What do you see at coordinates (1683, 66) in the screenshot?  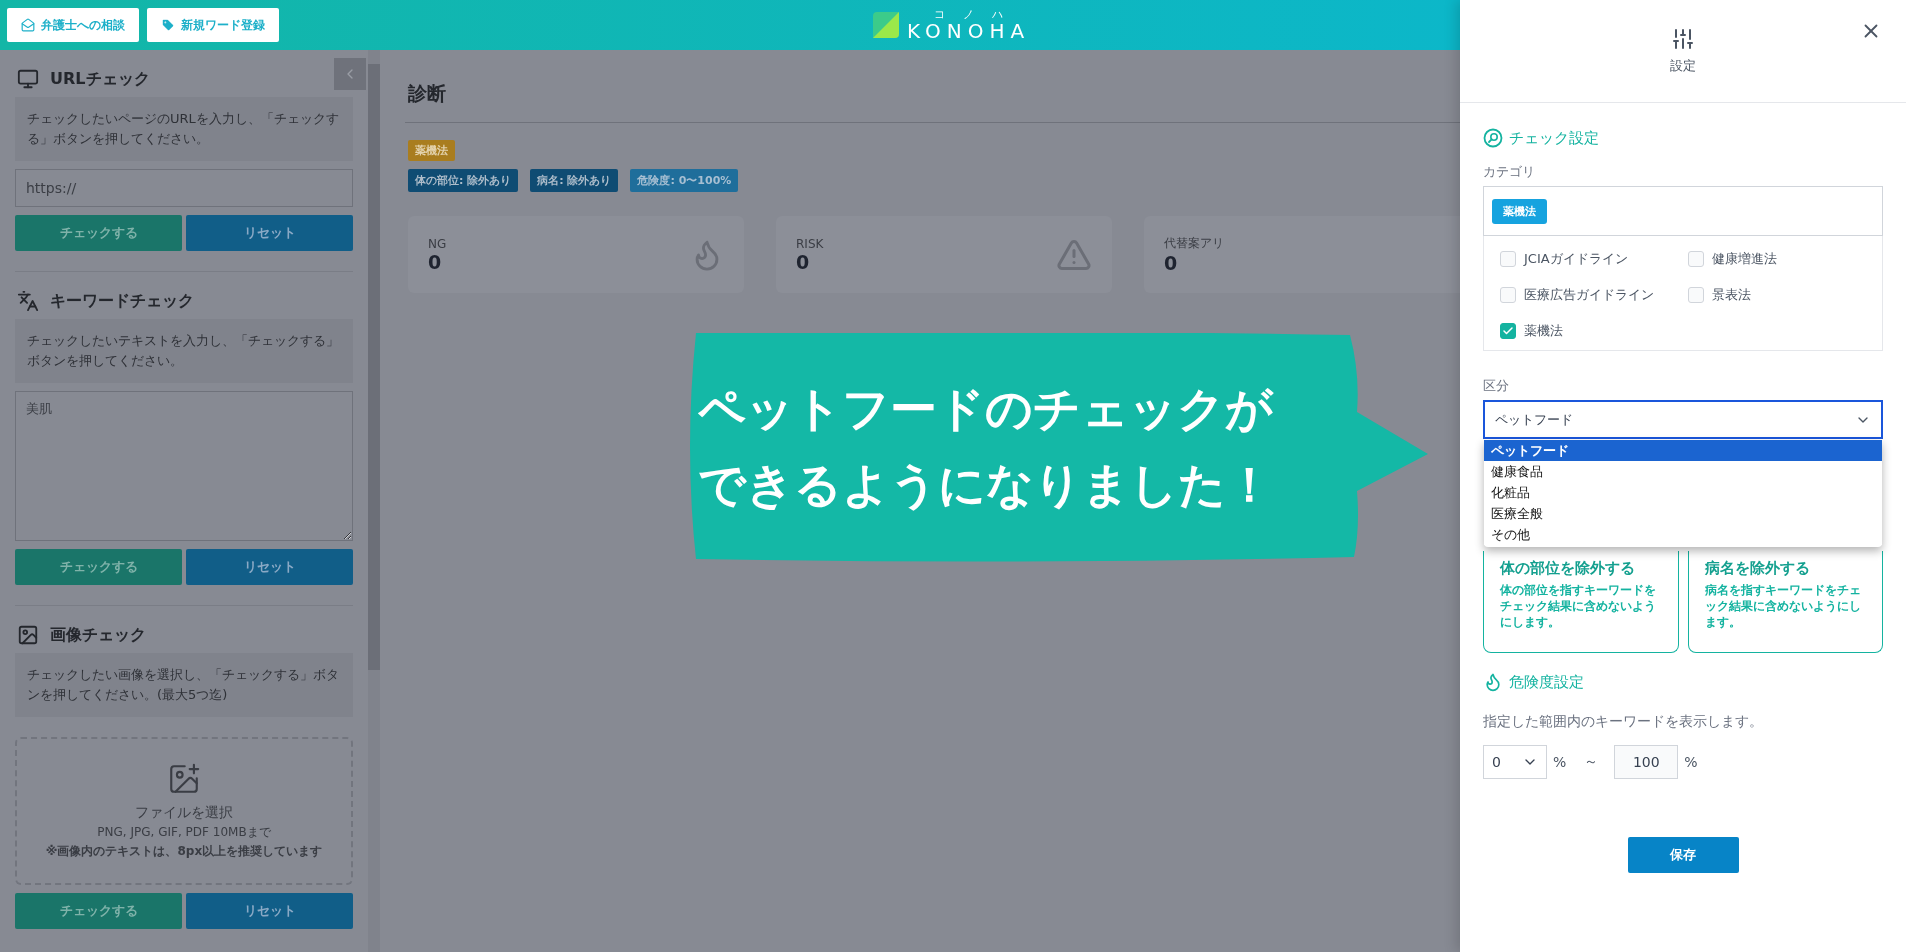 I see `panel-title: 設定` at bounding box center [1683, 66].